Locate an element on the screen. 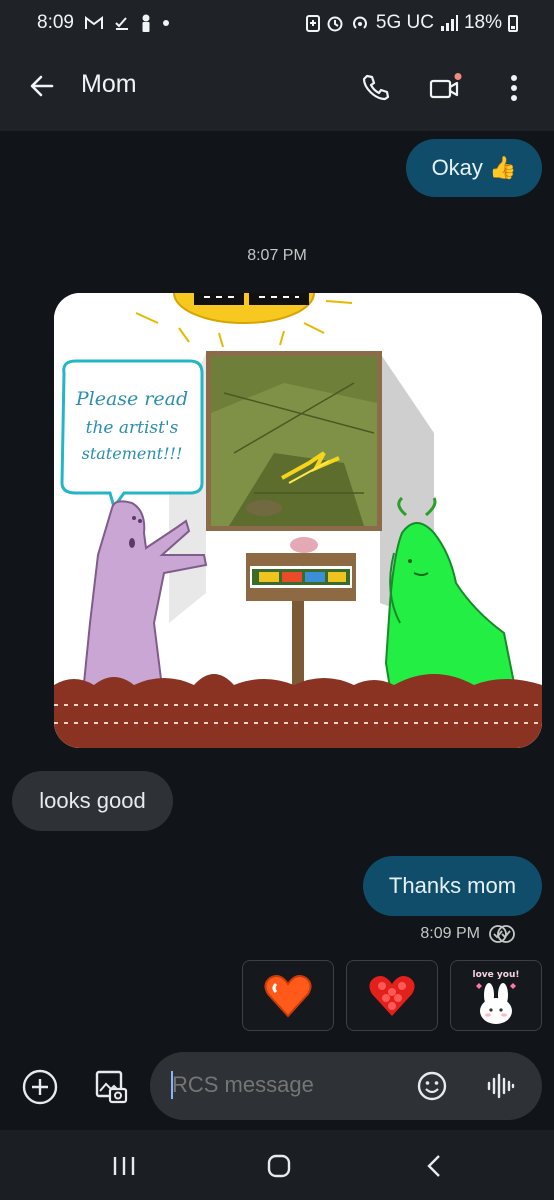  gallery-icon is located at coordinates (111, 1087).